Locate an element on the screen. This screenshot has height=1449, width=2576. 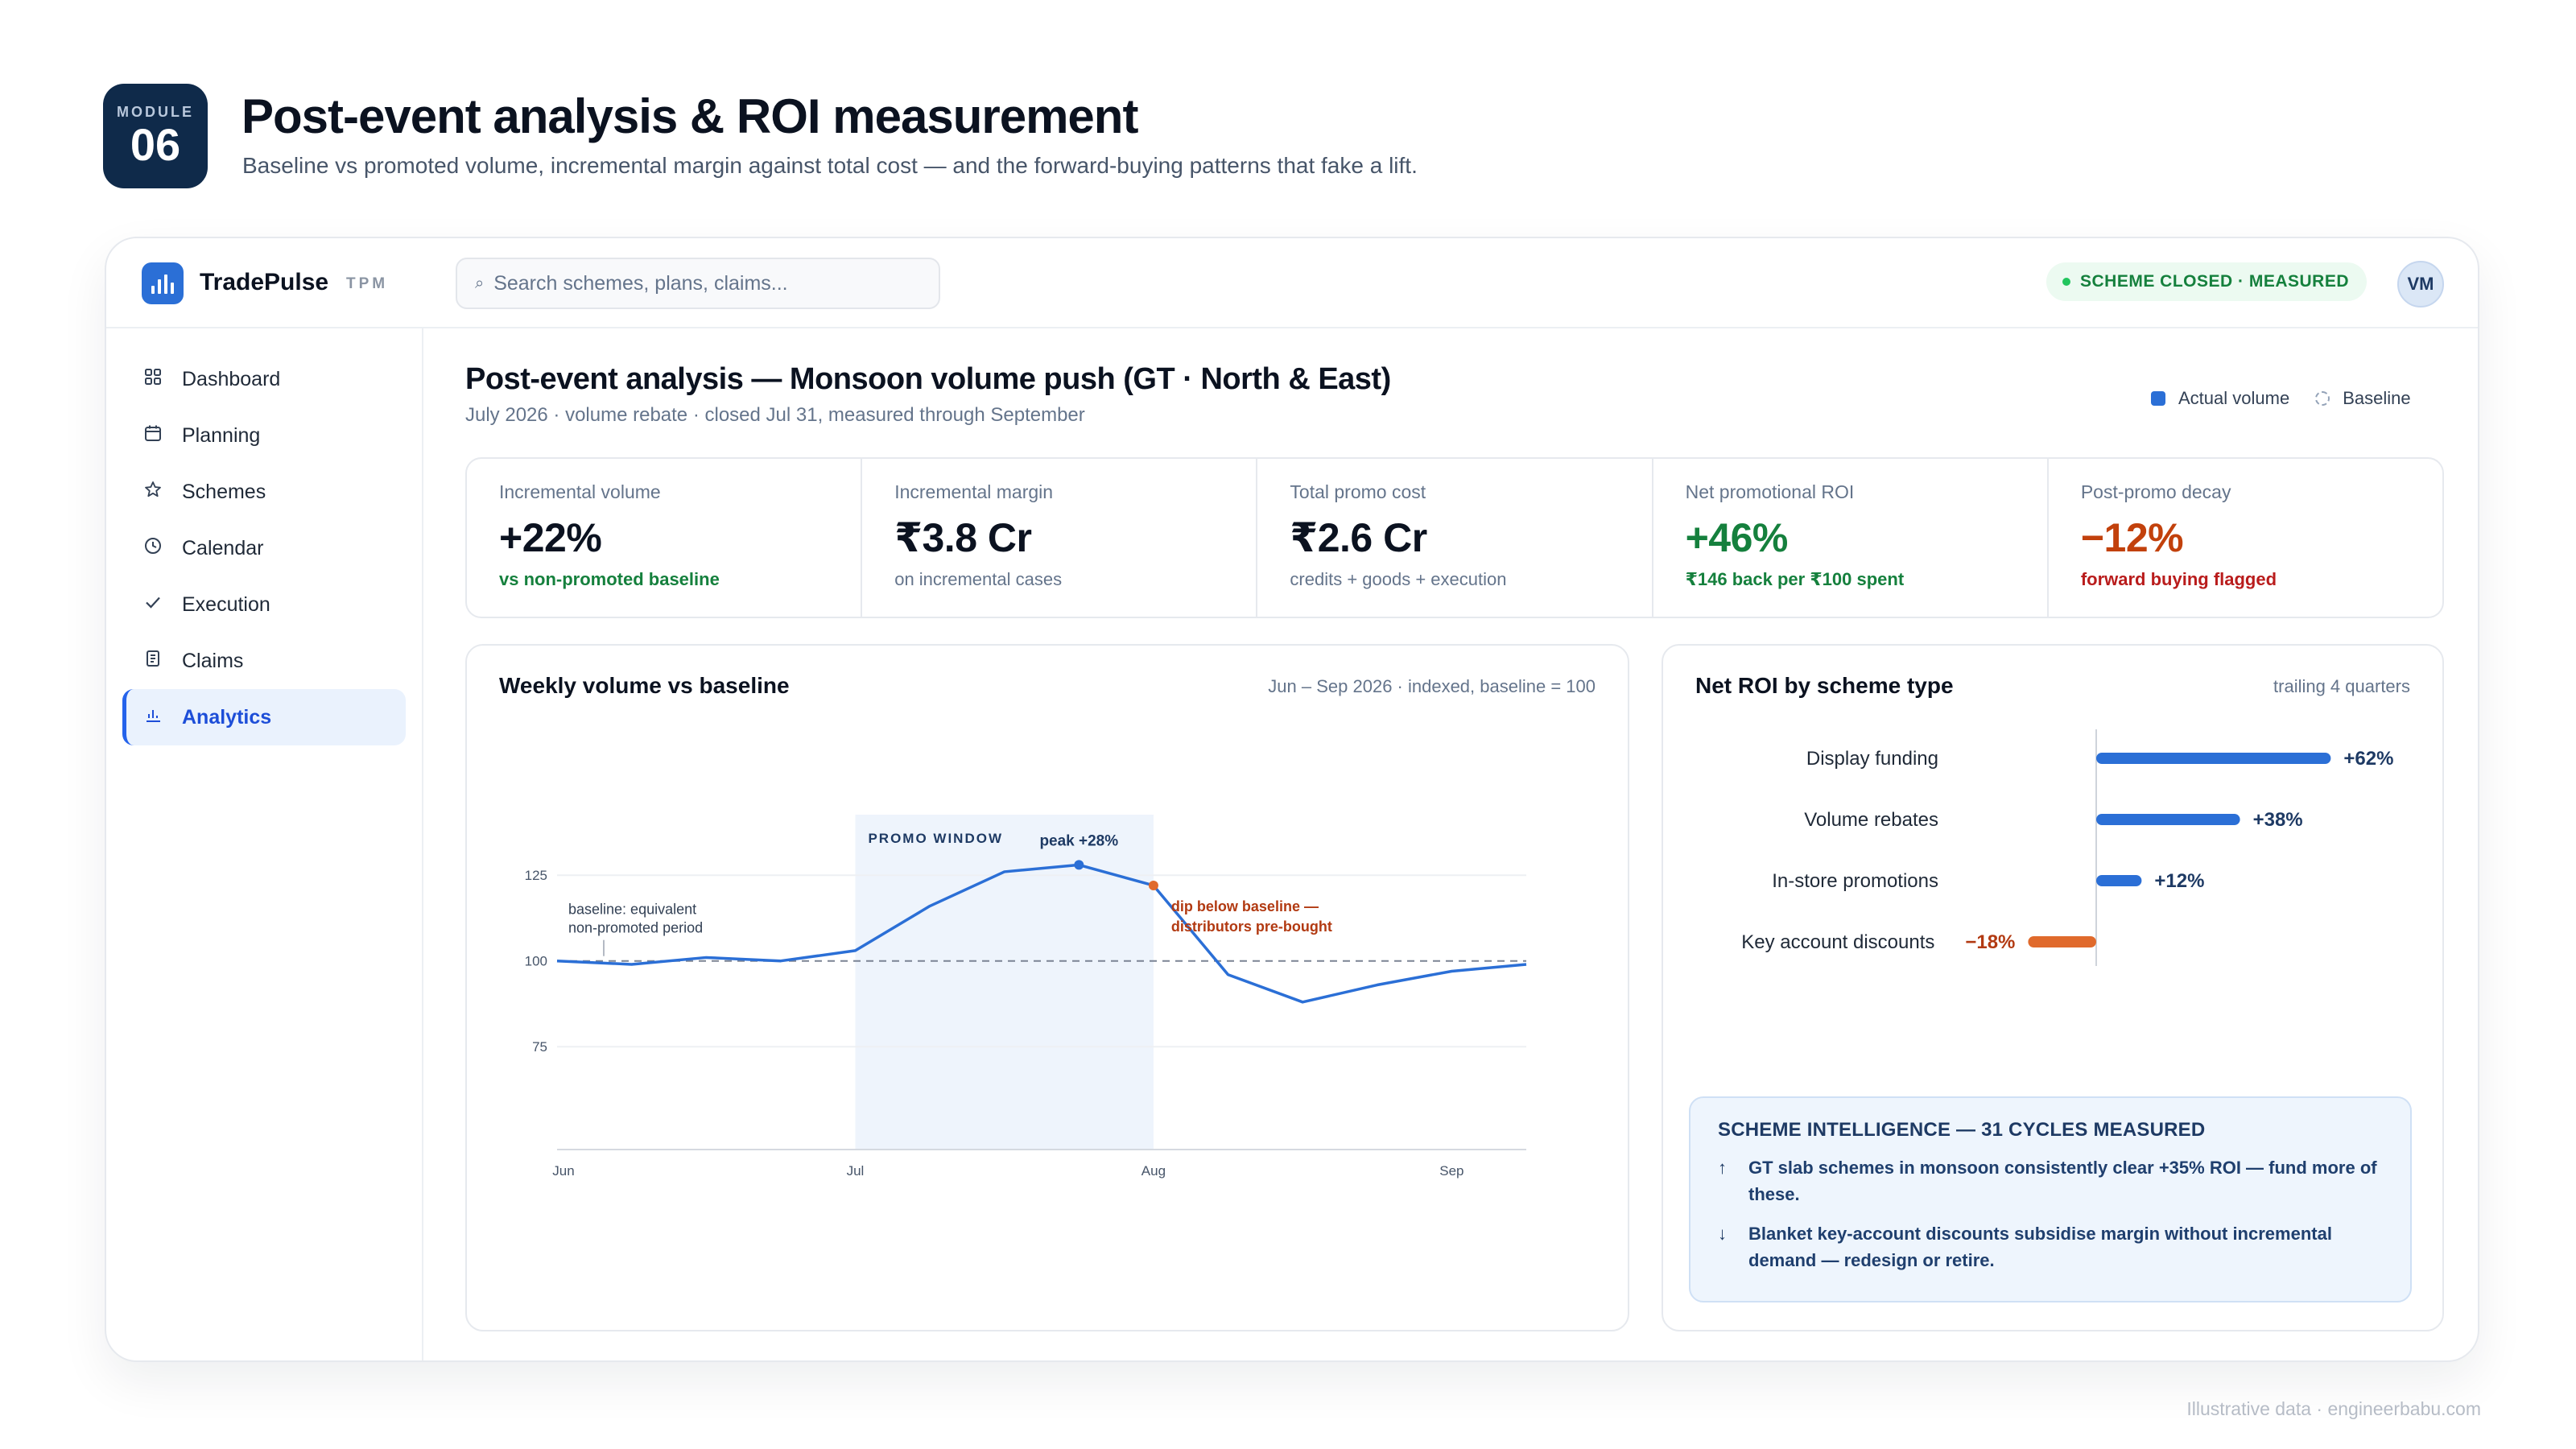
kpi-note: credits + goods + execution is located at coordinates (1398, 579).